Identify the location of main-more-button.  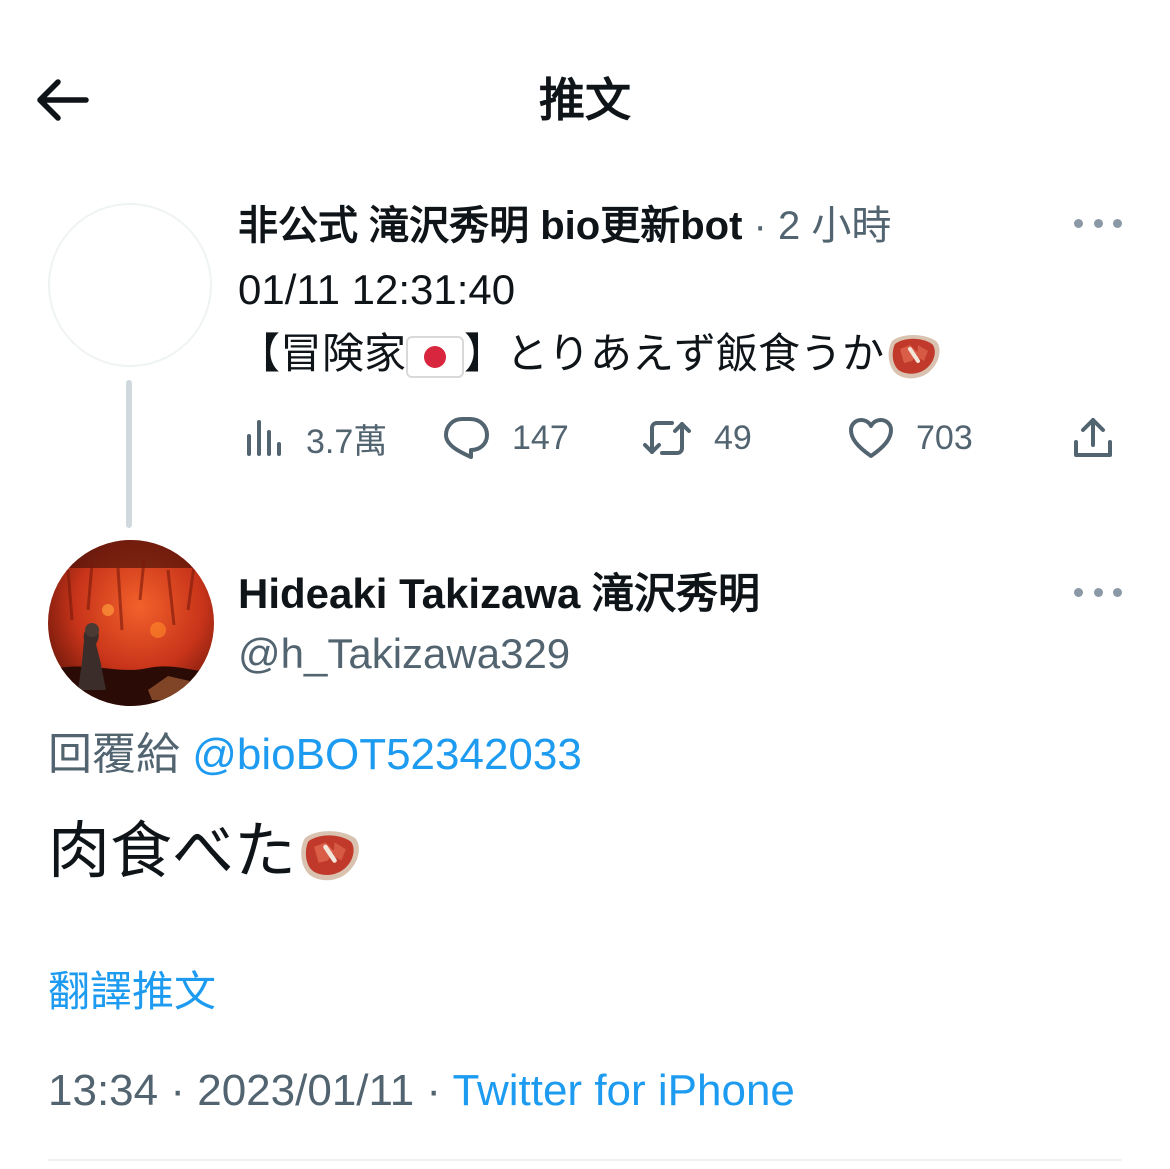
(1098, 592).